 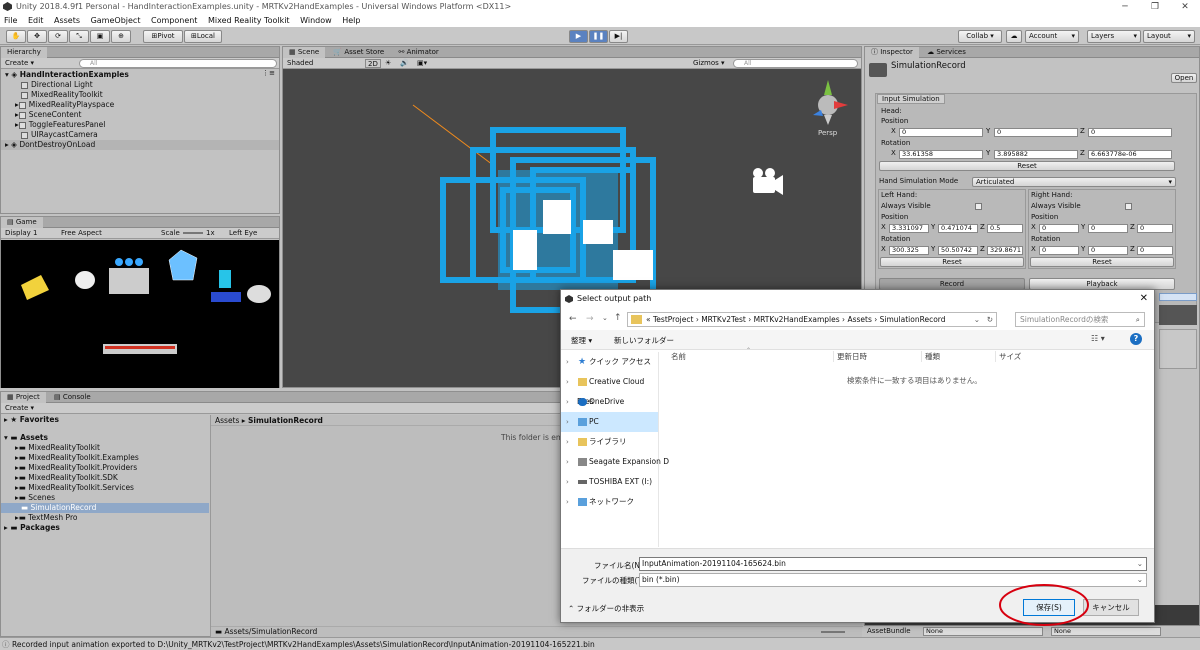 I want to click on right-pos-x: 0, so click(x=1059, y=228).